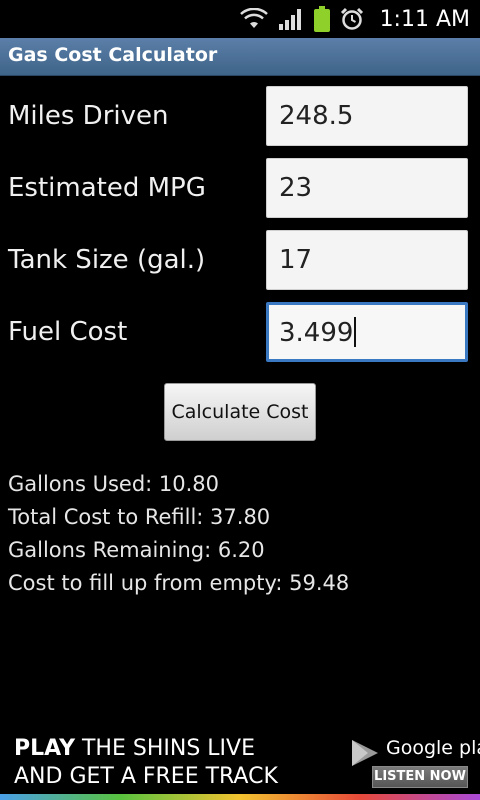 This screenshot has height=800, width=480. Describe the element at coordinates (296, 260) in the screenshot. I see `tank-size-value: 17` at that location.